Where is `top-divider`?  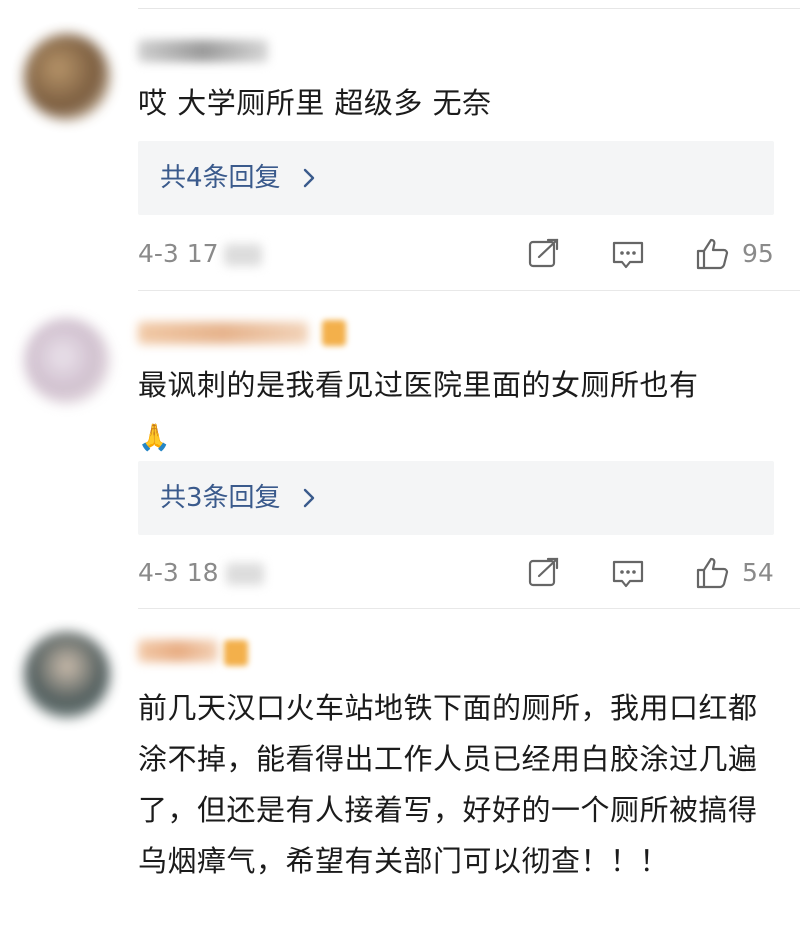
top-divider is located at coordinates (469, 8).